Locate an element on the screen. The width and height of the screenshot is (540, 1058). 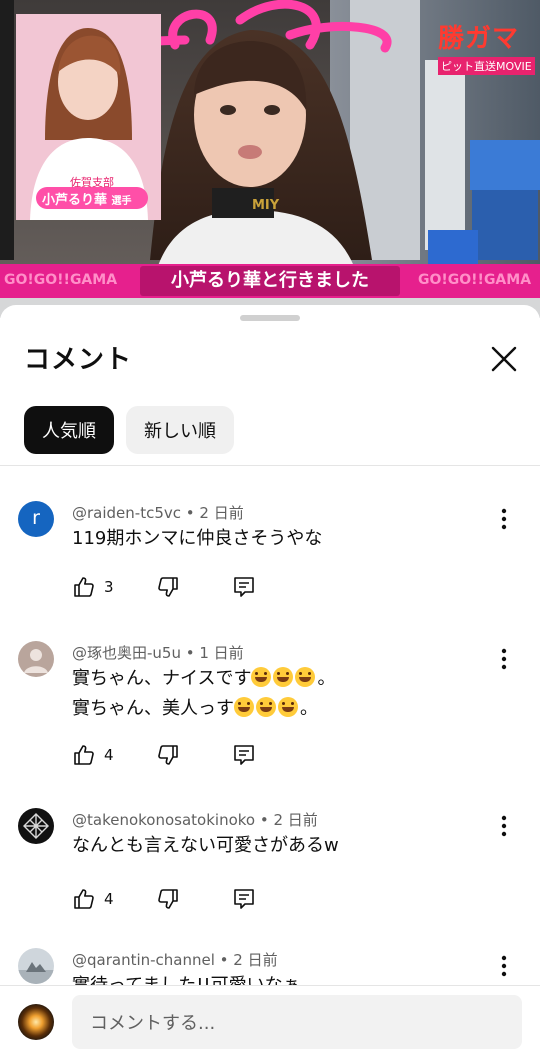
avatar-letter: r is located at coordinates (36, 518).